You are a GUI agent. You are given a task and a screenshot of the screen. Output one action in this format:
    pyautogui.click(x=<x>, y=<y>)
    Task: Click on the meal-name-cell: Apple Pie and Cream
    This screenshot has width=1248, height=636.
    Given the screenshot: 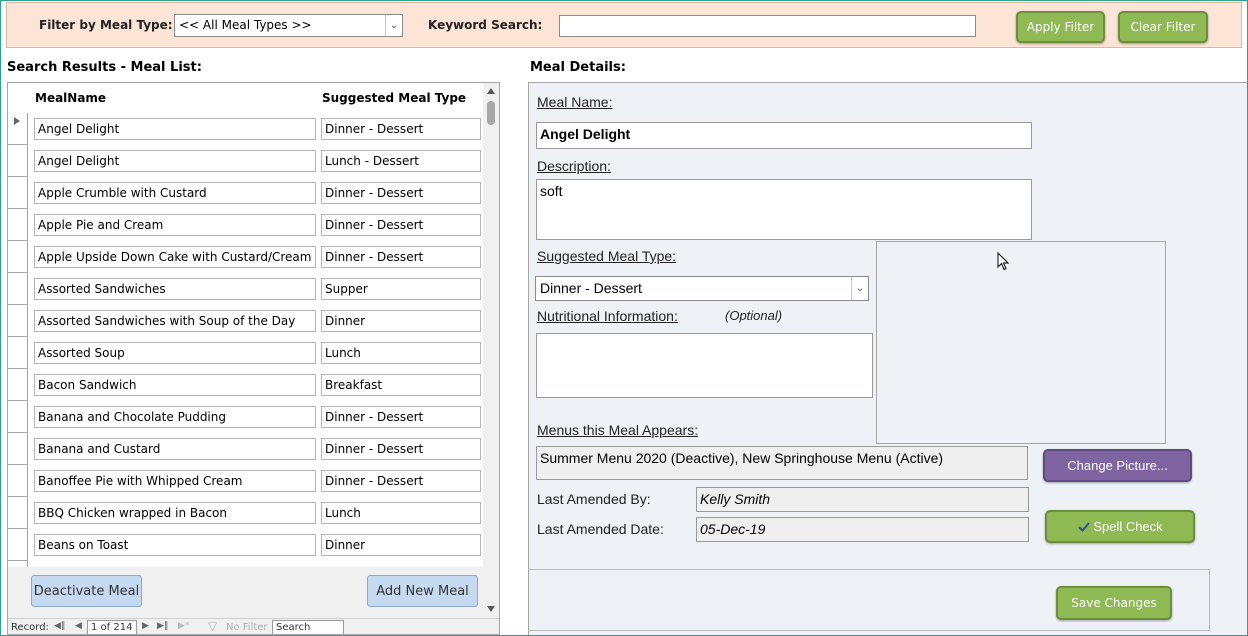 What is the action you would take?
    pyautogui.click(x=175, y=225)
    